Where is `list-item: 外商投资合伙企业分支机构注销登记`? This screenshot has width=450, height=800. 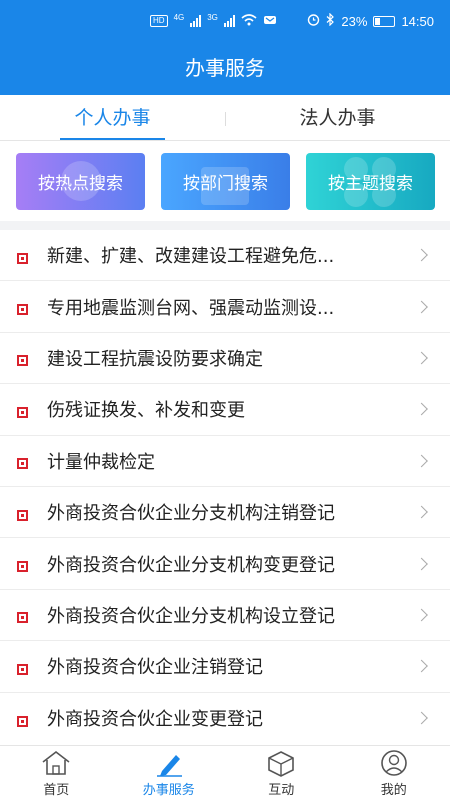
list-item: 外商投资合伙企业分支机构注销登记 is located at coordinates (225, 513).